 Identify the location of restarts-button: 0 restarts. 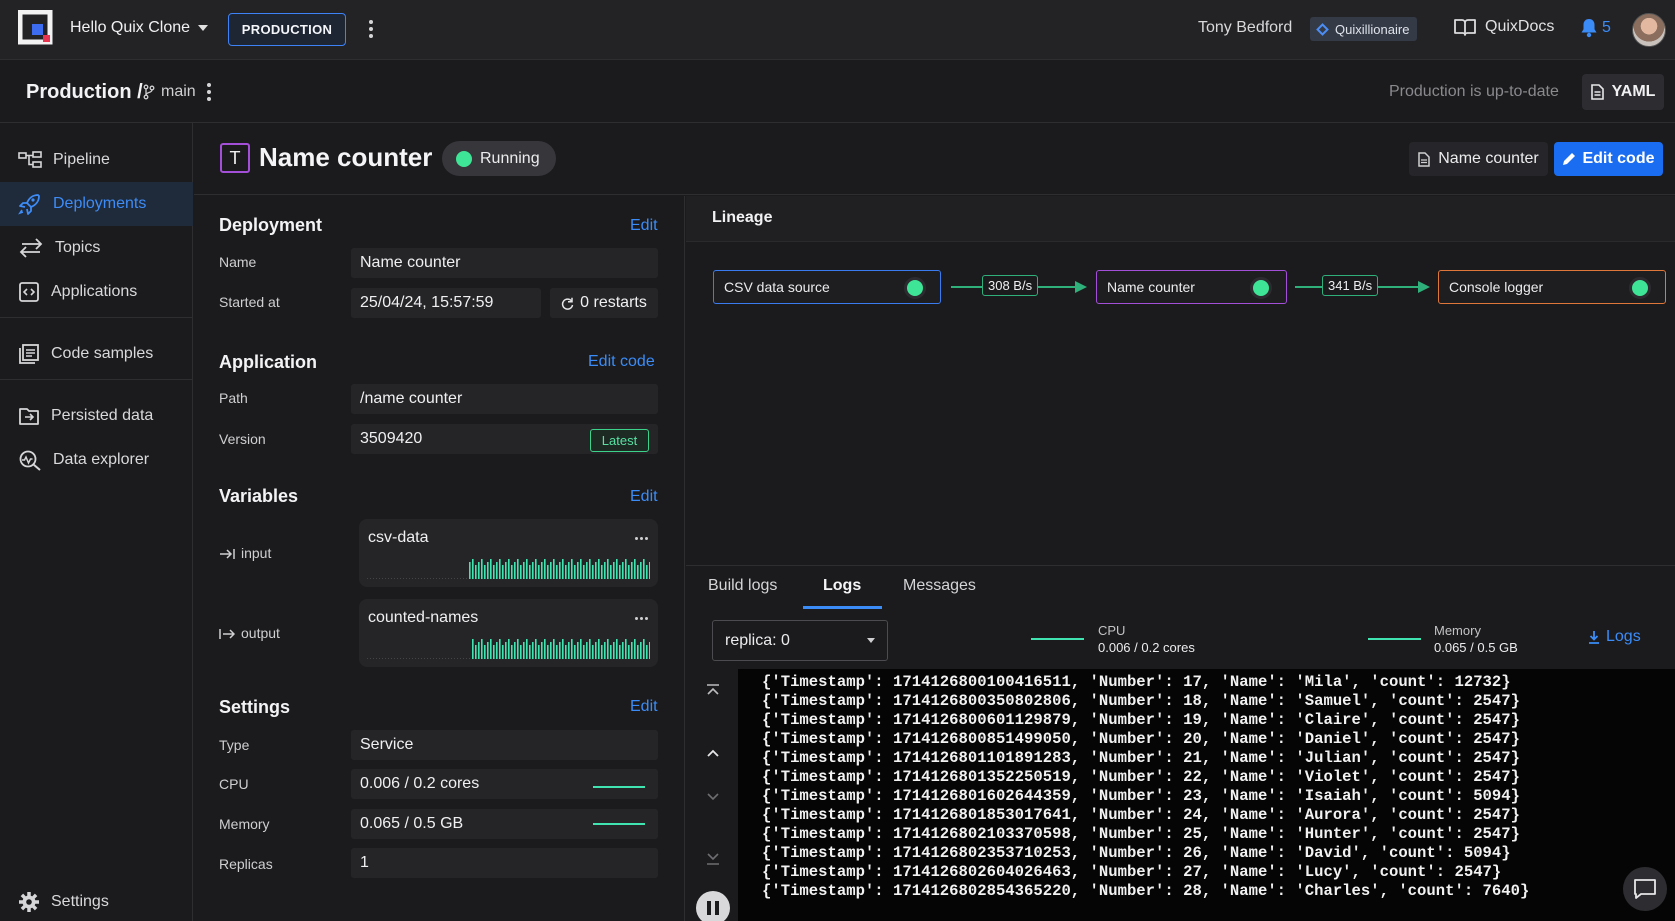
(604, 303).